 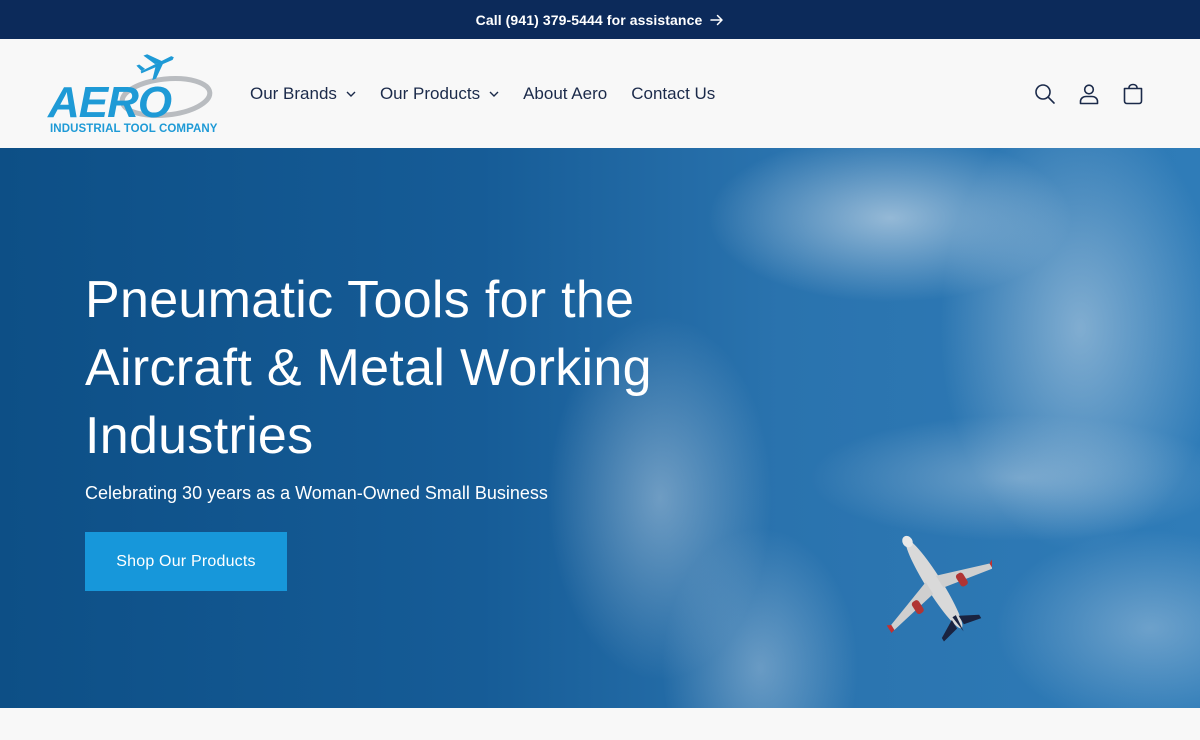 I want to click on search-button, so click(x=1045, y=94).